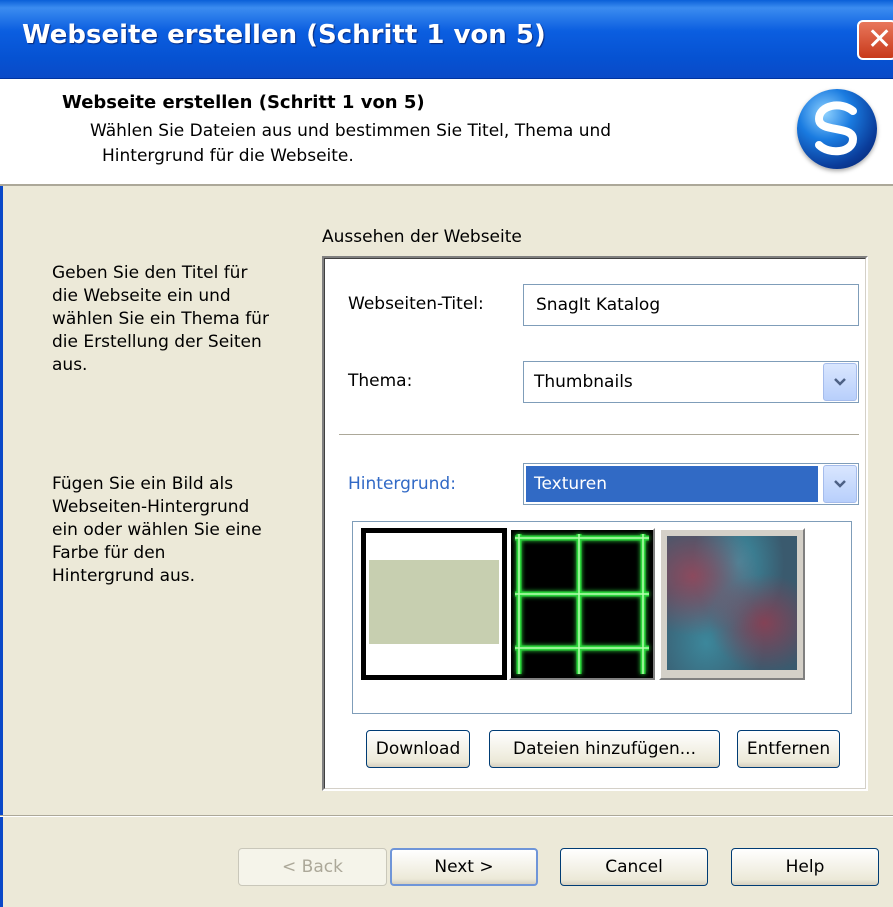 This screenshot has width=893, height=907. Describe the element at coordinates (157, 530) in the screenshot. I see `help-line: ein oder wählen Sie eine` at that location.